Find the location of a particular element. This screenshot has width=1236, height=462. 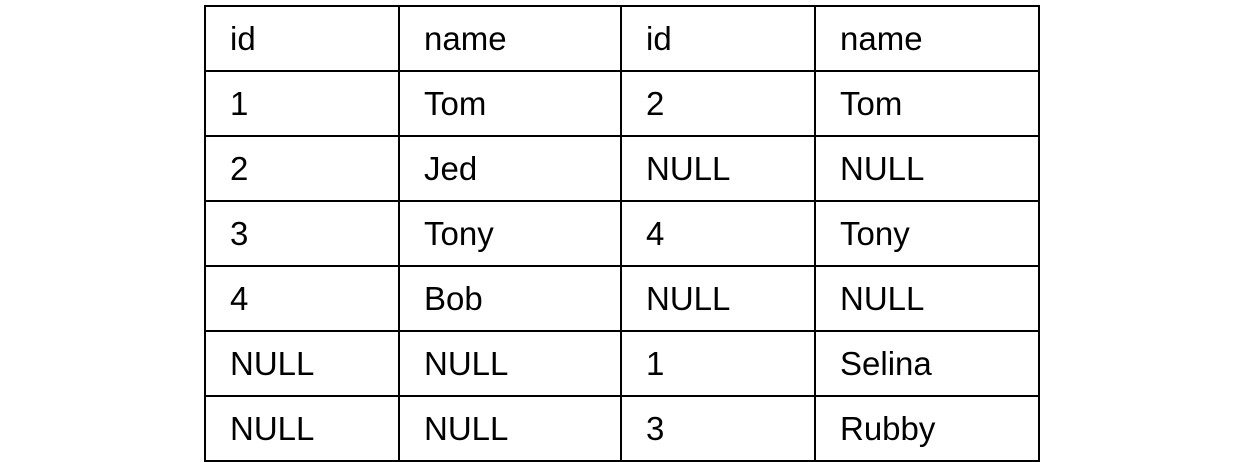

table-row: 1 Tom 2 Tom is located at coordinates (622, 103).